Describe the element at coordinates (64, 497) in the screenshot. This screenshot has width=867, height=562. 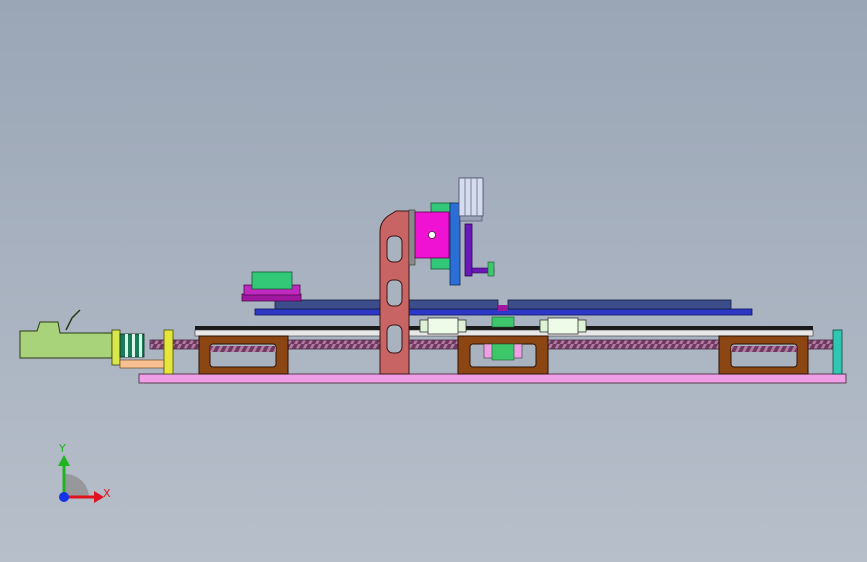
I see `z-axis-dot-icon` at that location.